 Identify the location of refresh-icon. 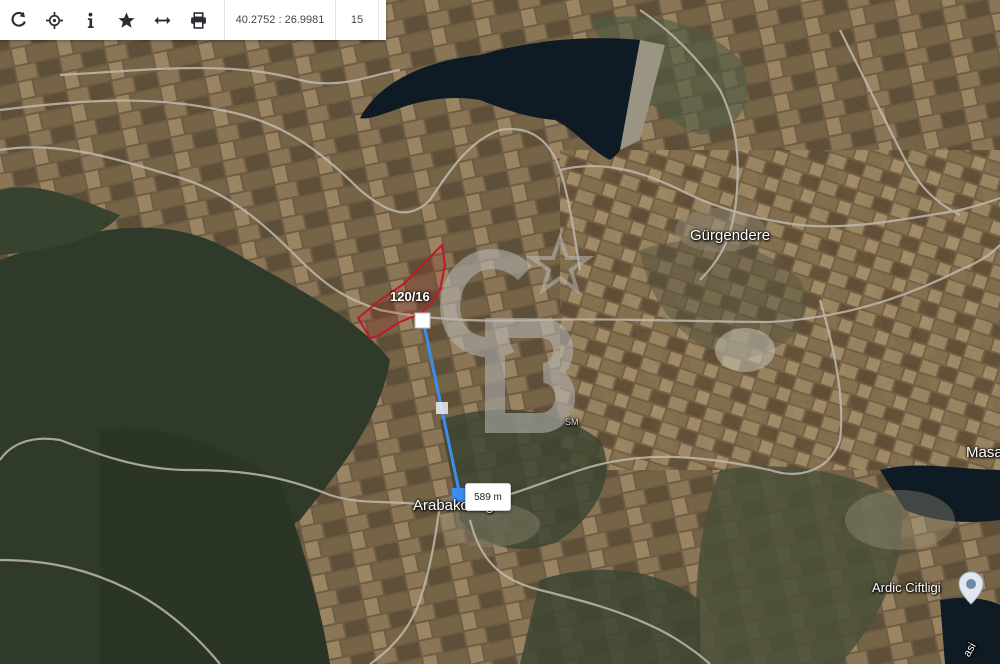
(18, 20).